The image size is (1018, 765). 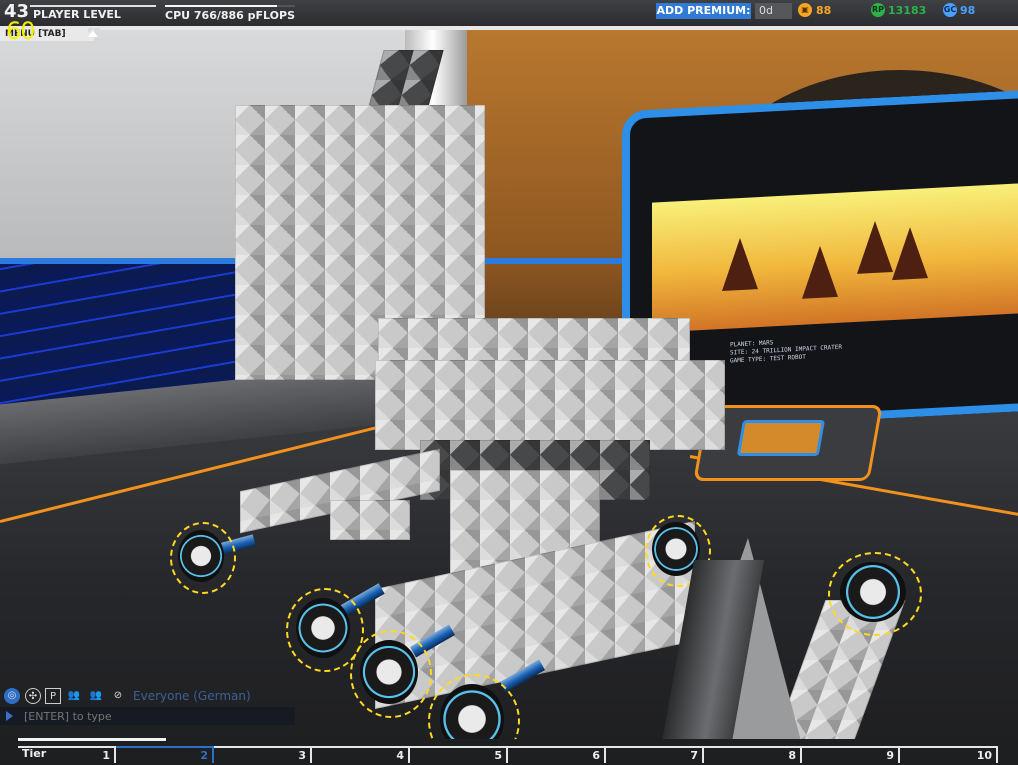 I want to click on tier-number: 4, so click(x=400, y=755).